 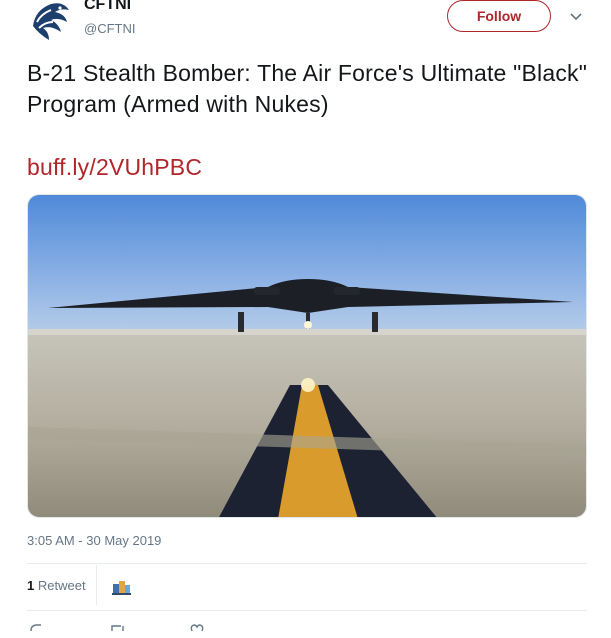 I want to click on account-handle: @CFTNI, so click(x=109, y=28).